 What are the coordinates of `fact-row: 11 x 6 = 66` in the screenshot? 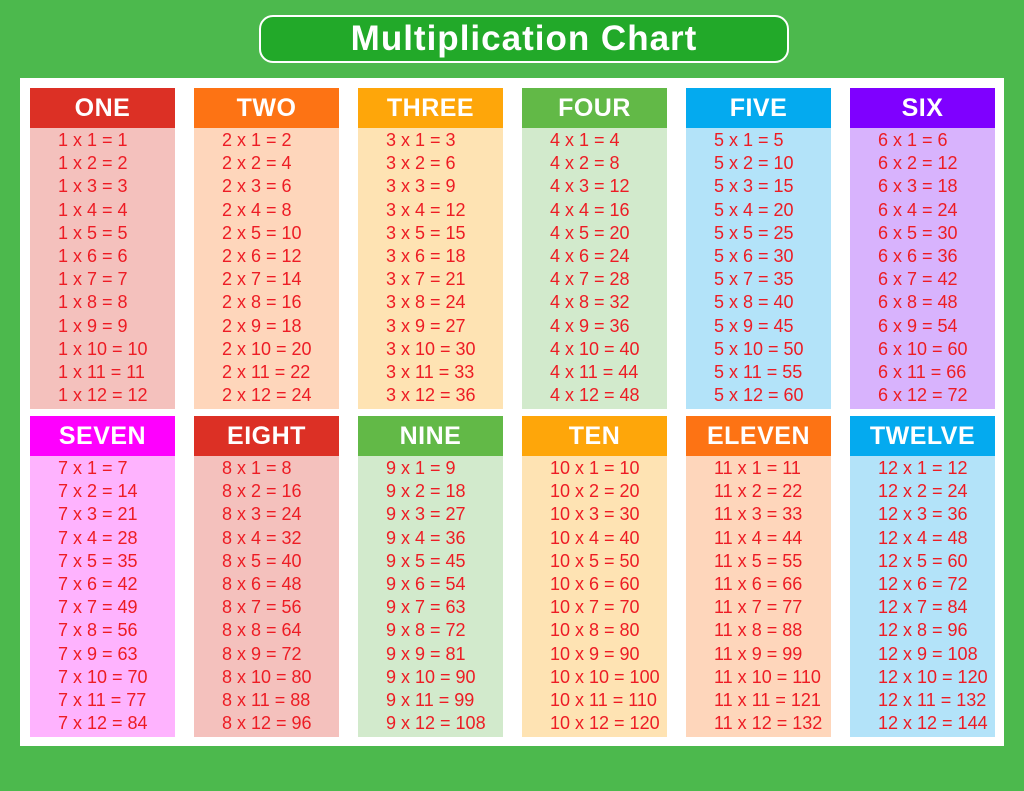 It's located at (758, 583).